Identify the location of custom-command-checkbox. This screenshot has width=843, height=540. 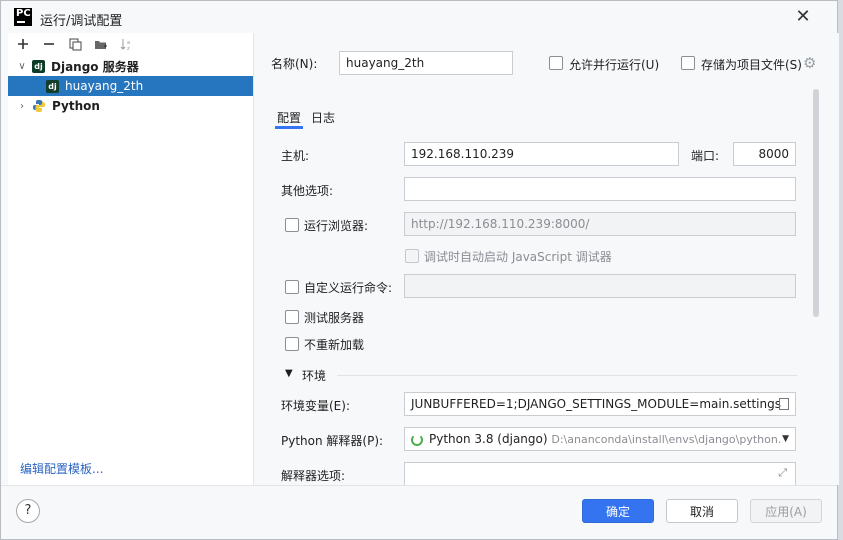
(292, 287).